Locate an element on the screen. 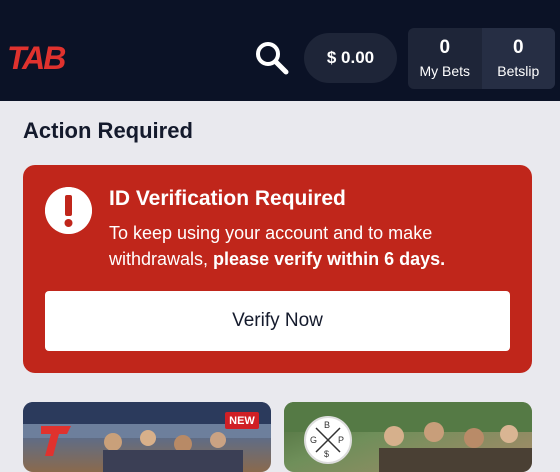 Image resolution: width=560 pixels, height=472 pixels. my-bets-button: 0 My Bets is located at coordinates (445, 58).